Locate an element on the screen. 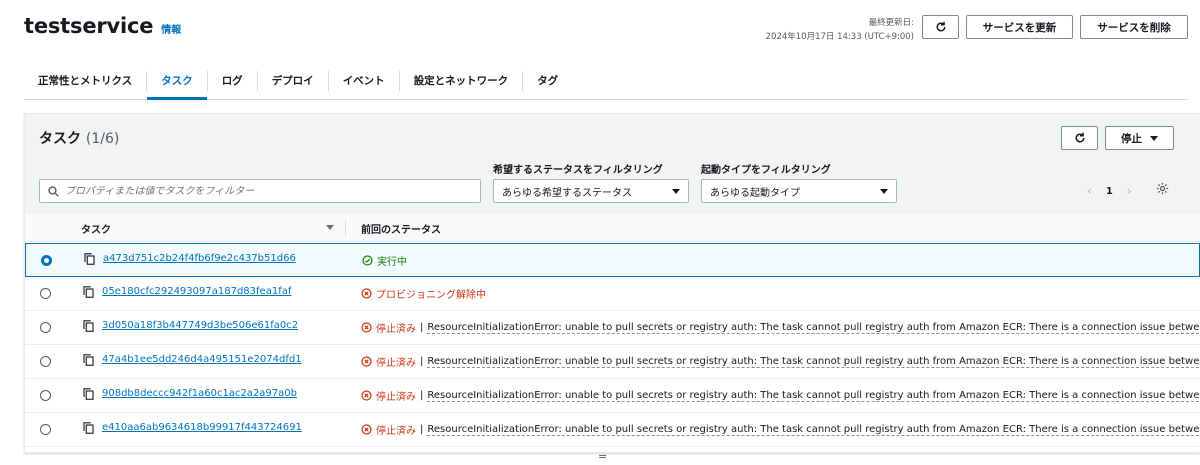  refresh-service-button is located at coordinates (940, 27).